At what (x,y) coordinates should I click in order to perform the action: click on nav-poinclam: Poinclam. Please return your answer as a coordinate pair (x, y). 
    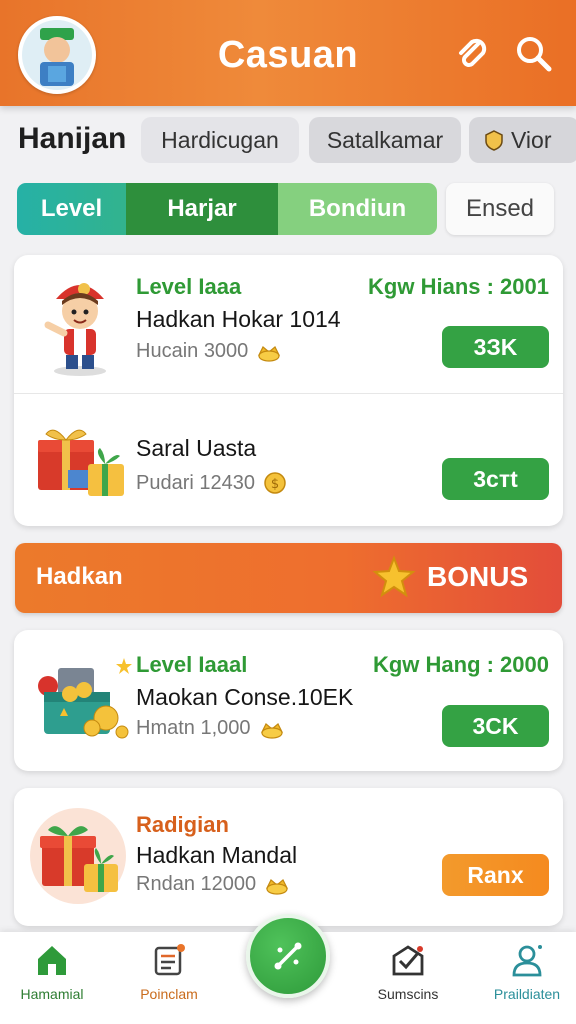
    Looking at the image, I should click on (169, 972).